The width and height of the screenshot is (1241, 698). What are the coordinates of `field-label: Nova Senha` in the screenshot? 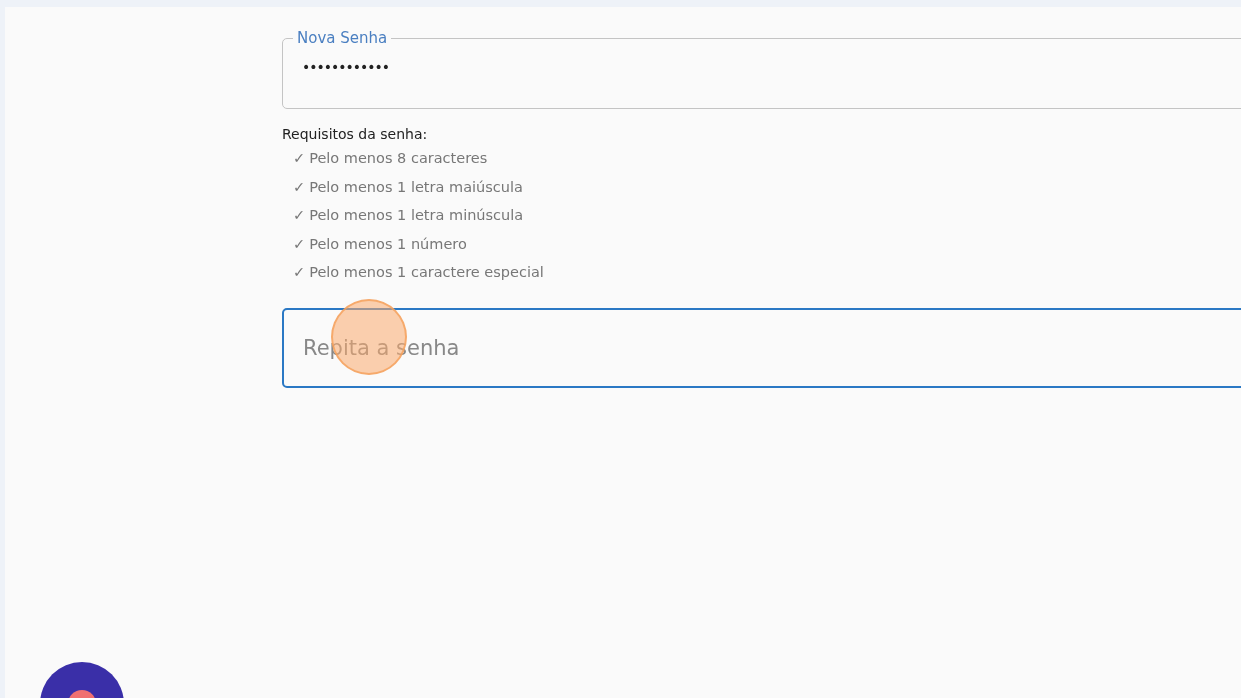 It's located at (342, 38).